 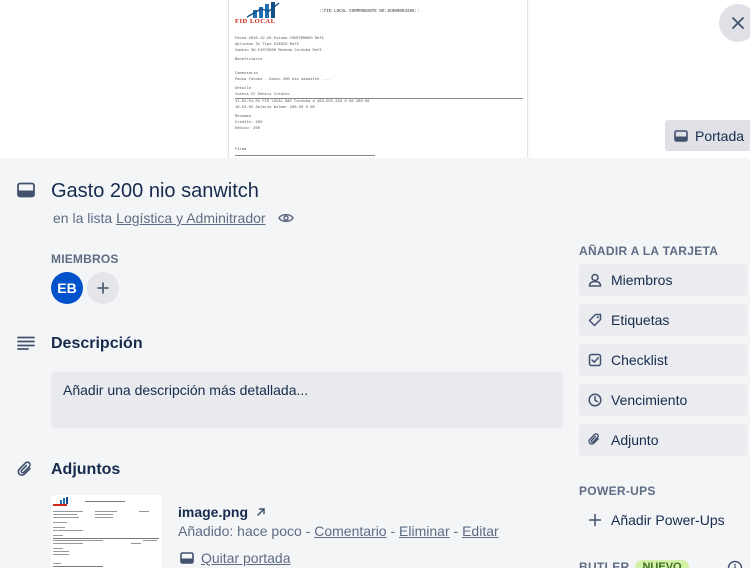 I want to click on powerups-heading: POWER-UPS, so click(x=617, y=491).